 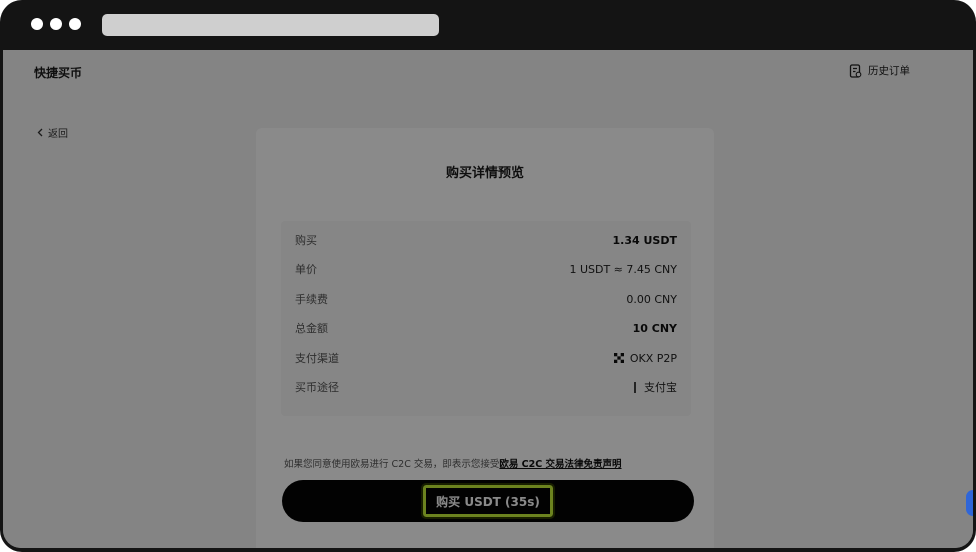 I want to click on disclaimer-body: 如果您同意使用欧易进行 C2C 交易，即表示您接受, so click(x=392, y=464).